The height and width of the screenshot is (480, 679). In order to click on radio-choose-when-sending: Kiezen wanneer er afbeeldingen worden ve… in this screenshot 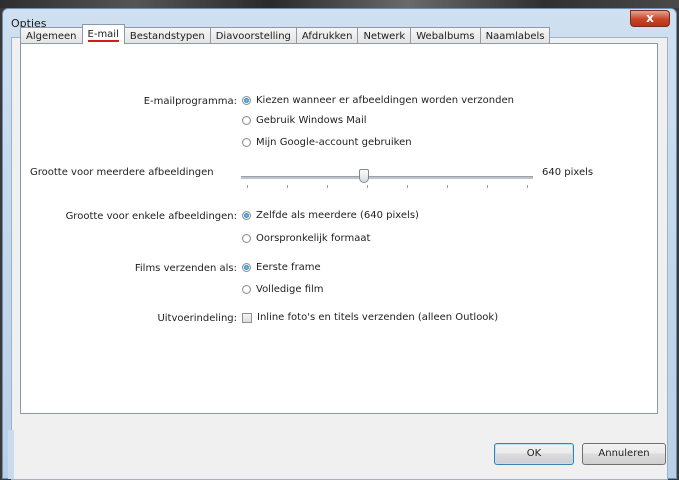, I will do `click(378, 100)`.